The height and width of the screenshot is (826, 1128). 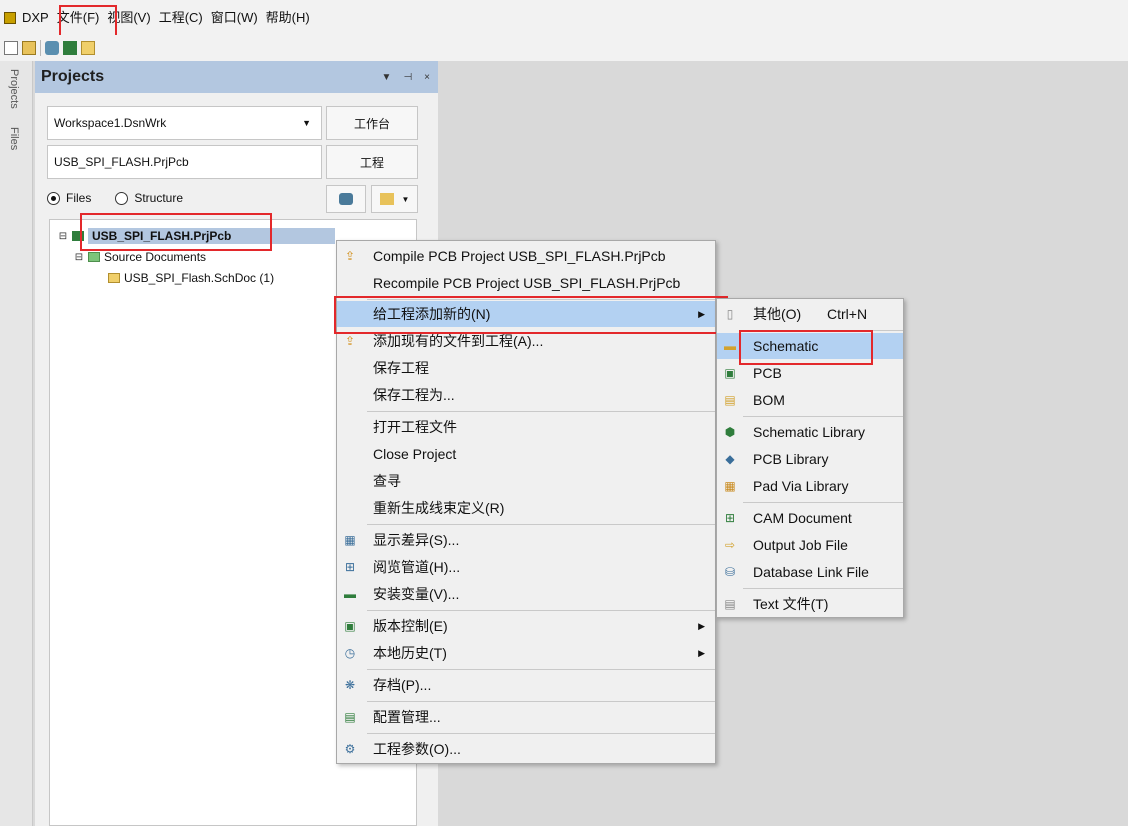 I want to click on menu-version-control: ▣ 版本控制(E) ▶, so click(x=526, y=626).